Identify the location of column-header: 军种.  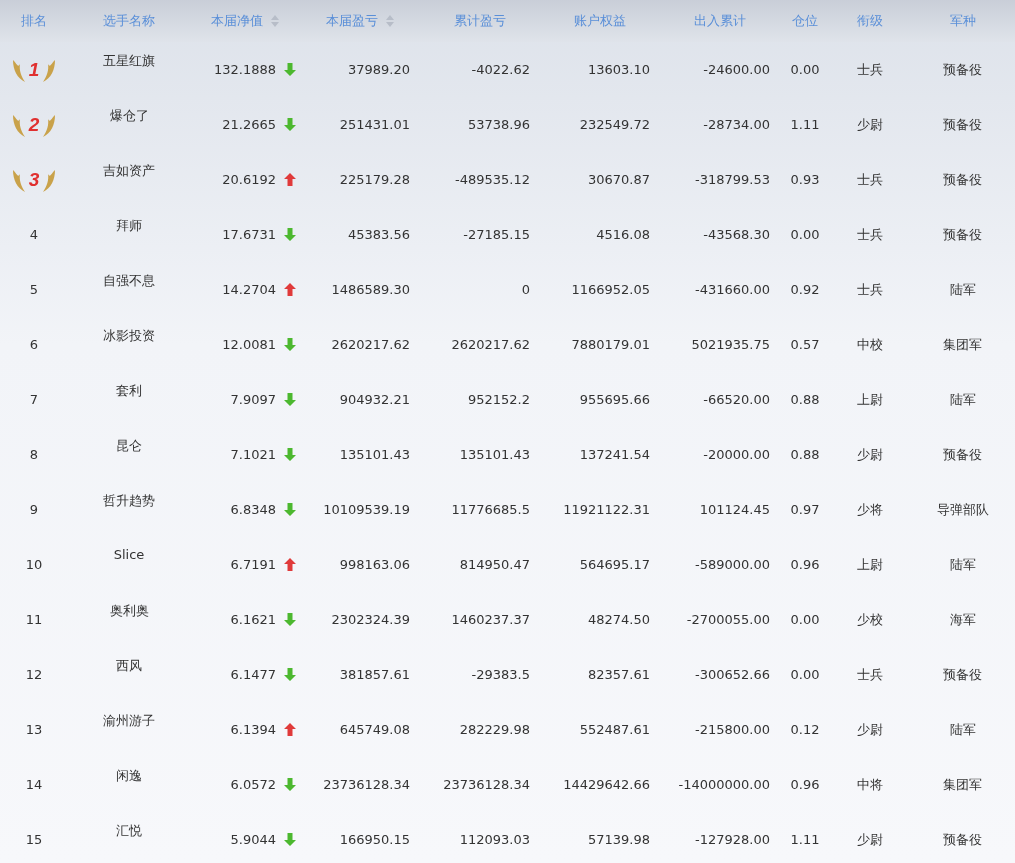
(962, 21).